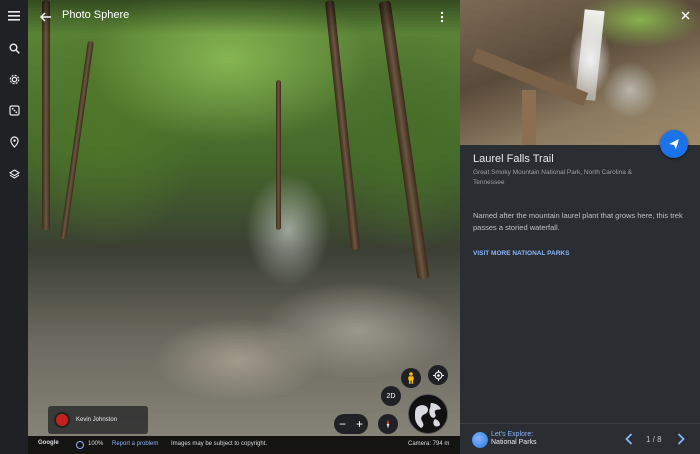 The image size is (700, 454). Describe the element at coordinates (359, 424) in the screenshot. I see `zoom-in-button: +` at that location.